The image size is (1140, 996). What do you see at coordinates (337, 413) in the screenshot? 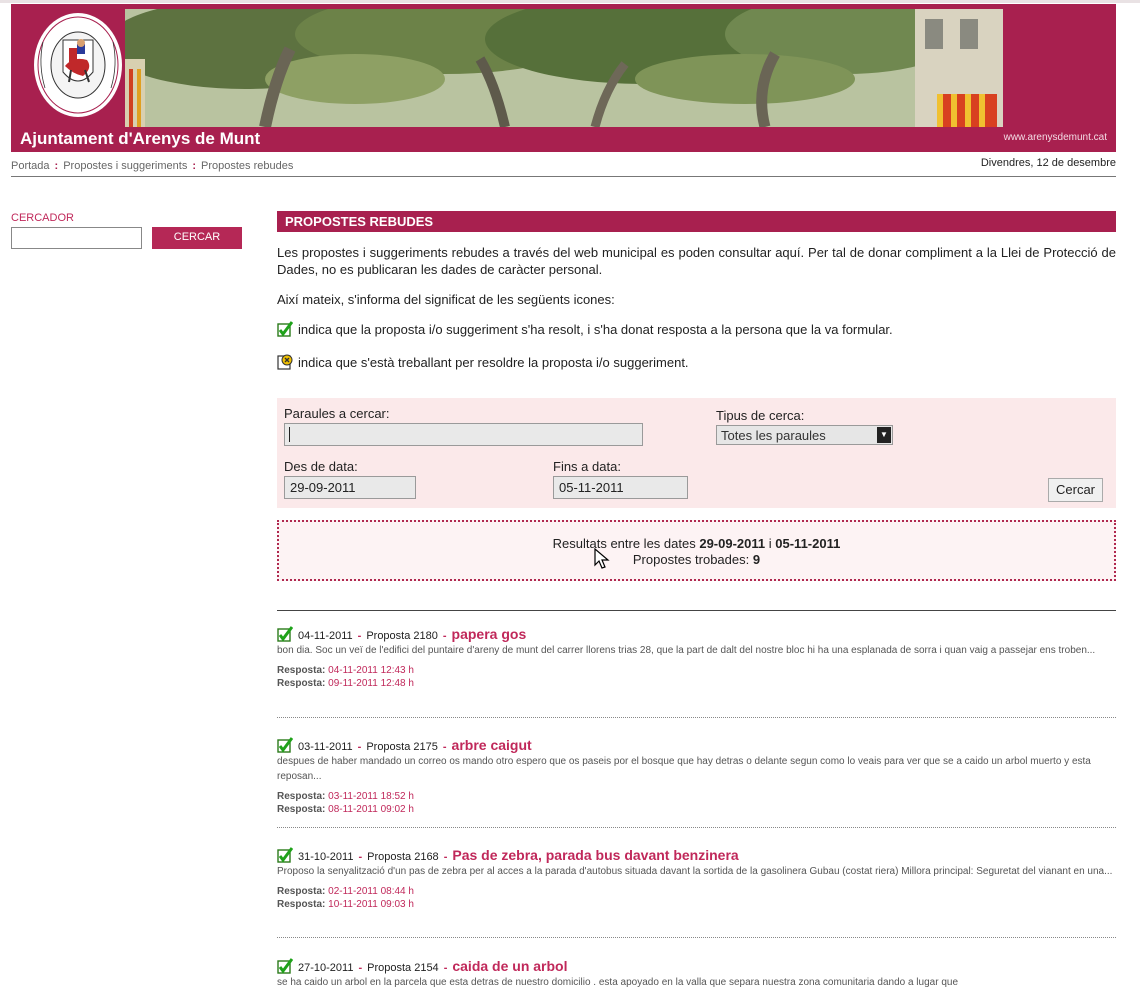
I see `words-label: Paraules a cercar:` at bounding box center [337, 413].